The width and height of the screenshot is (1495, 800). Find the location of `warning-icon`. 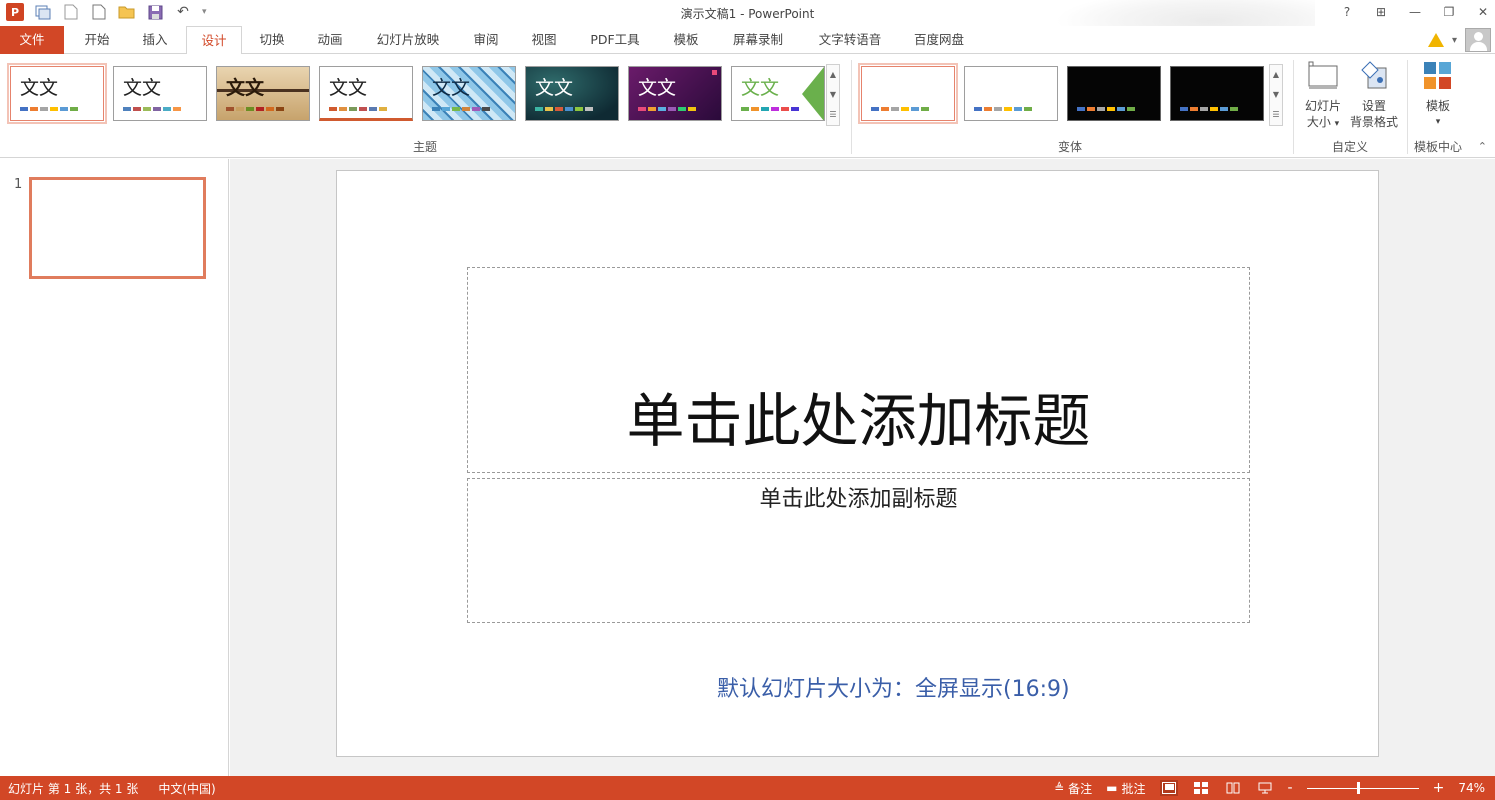

warning-icon is located at coordinates (1435, 40).